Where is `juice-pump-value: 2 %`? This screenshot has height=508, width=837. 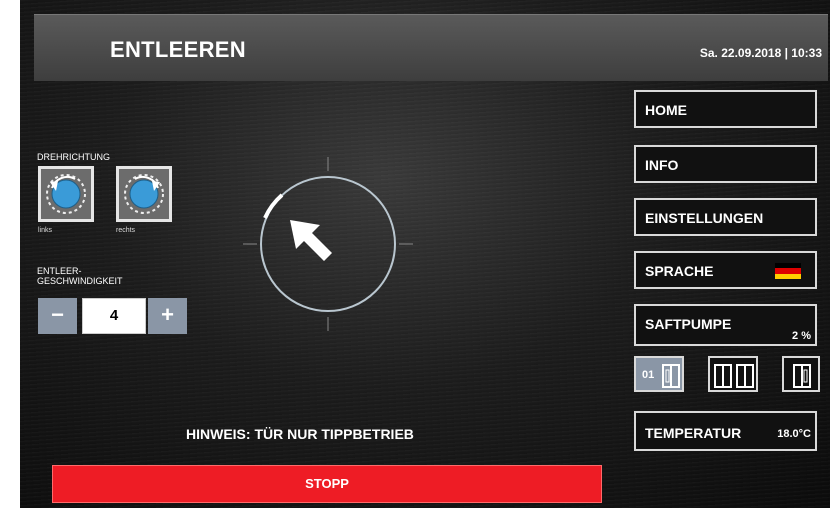 juice-pump-value: 2 % is located at coordinates (801, 336).